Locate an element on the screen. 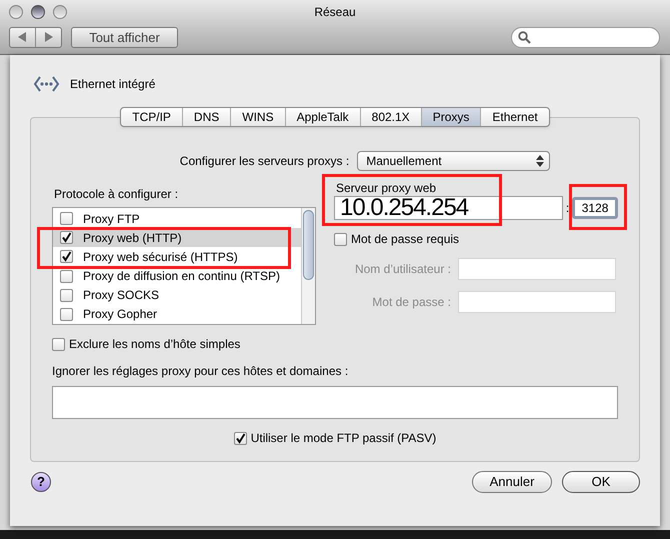 The width and height of the screenshot is (670, 539). tab: TCP/IP is located at coordinates (151, 117).